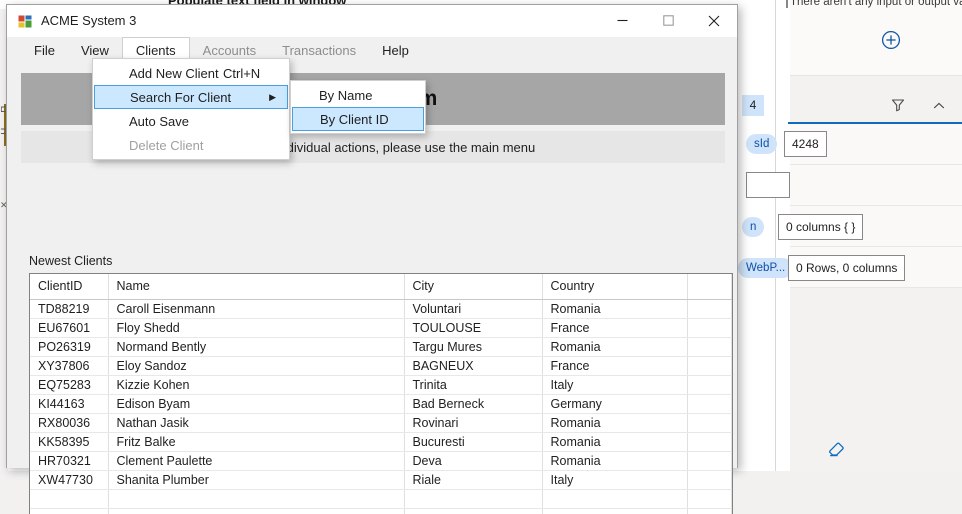 The width and height of the screenshot is (962, 514). Describe the element at coordinates (191, 121) in the screenshot. I see `menu-item-auto-save: Auto Save` at that location.